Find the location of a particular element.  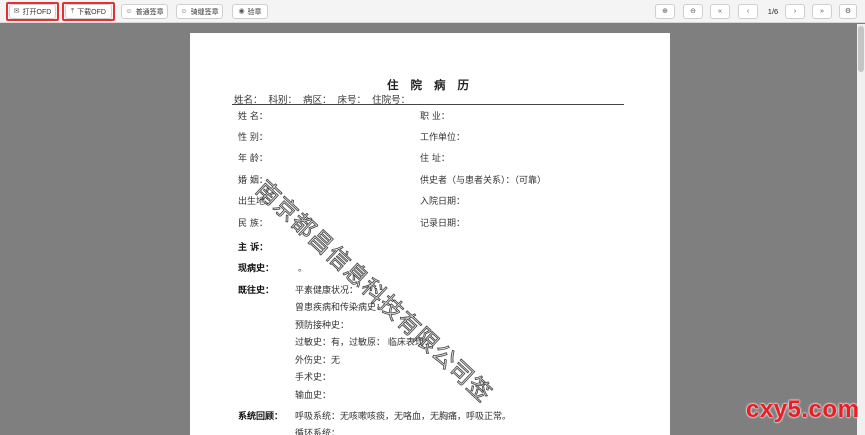

field-age: 年 龄： is located at coordinates (253, 159).